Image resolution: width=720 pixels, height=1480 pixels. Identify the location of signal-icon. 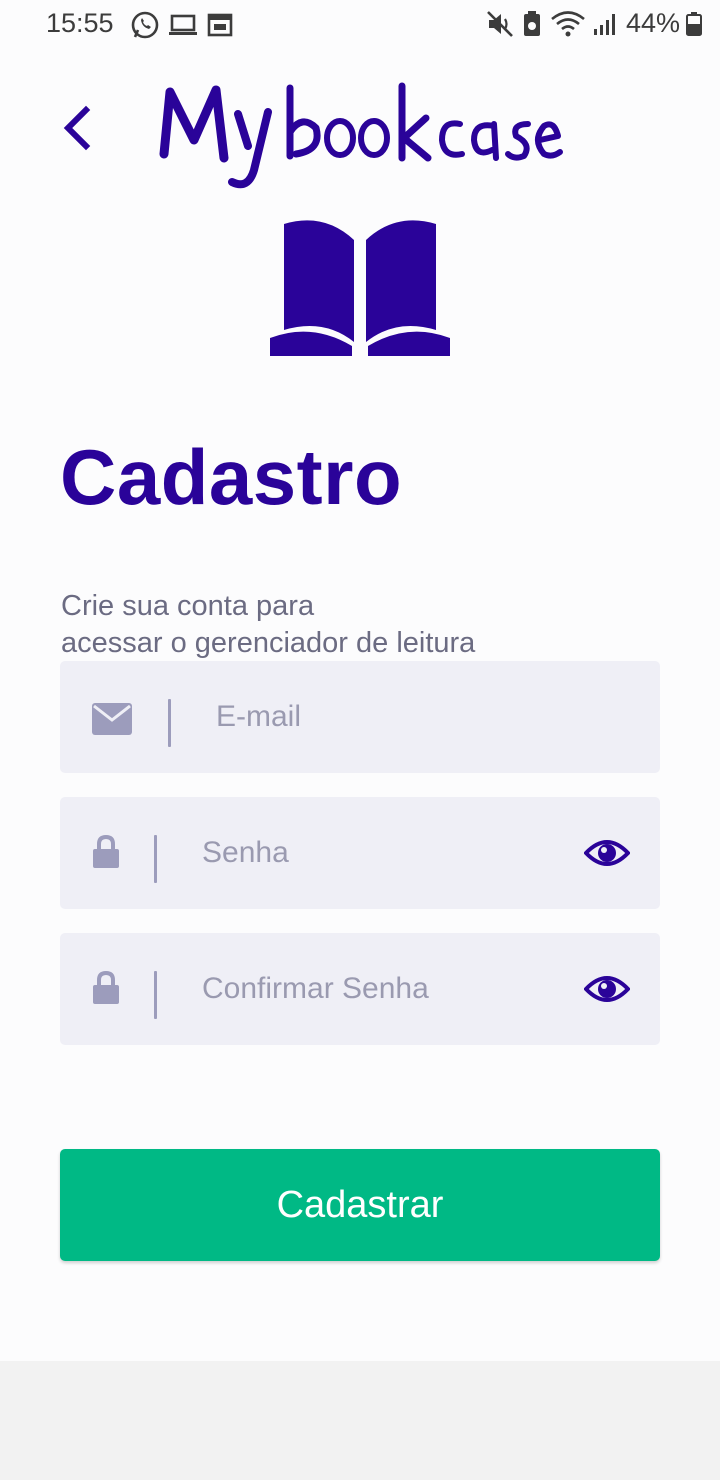
(604, 24).